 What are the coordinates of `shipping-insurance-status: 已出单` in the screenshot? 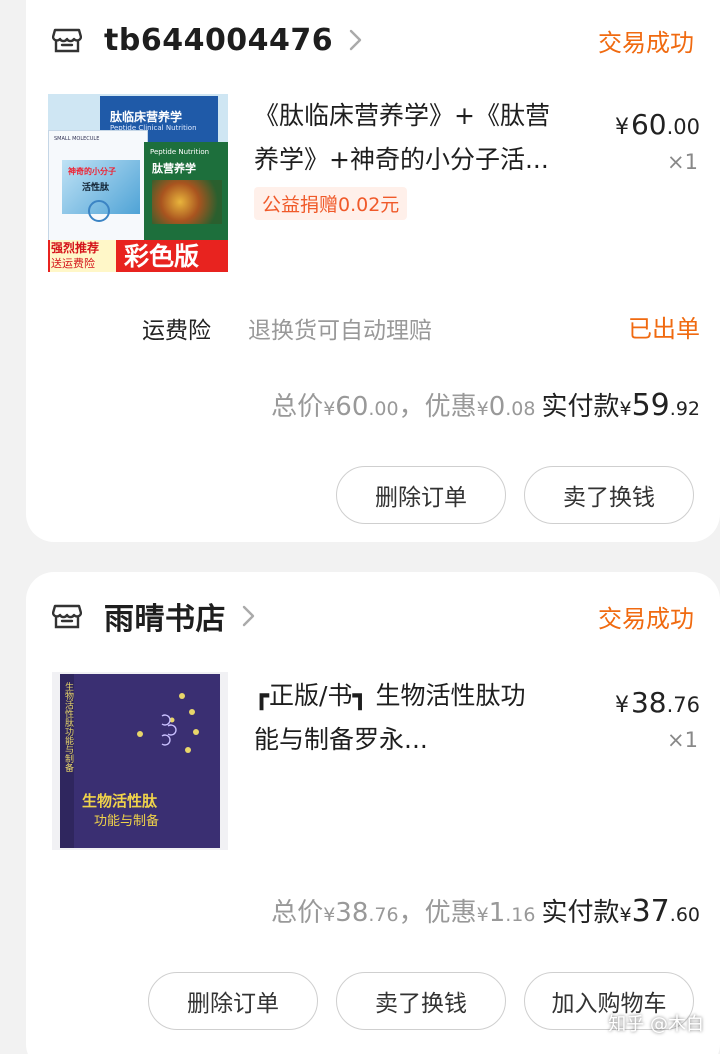 It's located at (664, 329).